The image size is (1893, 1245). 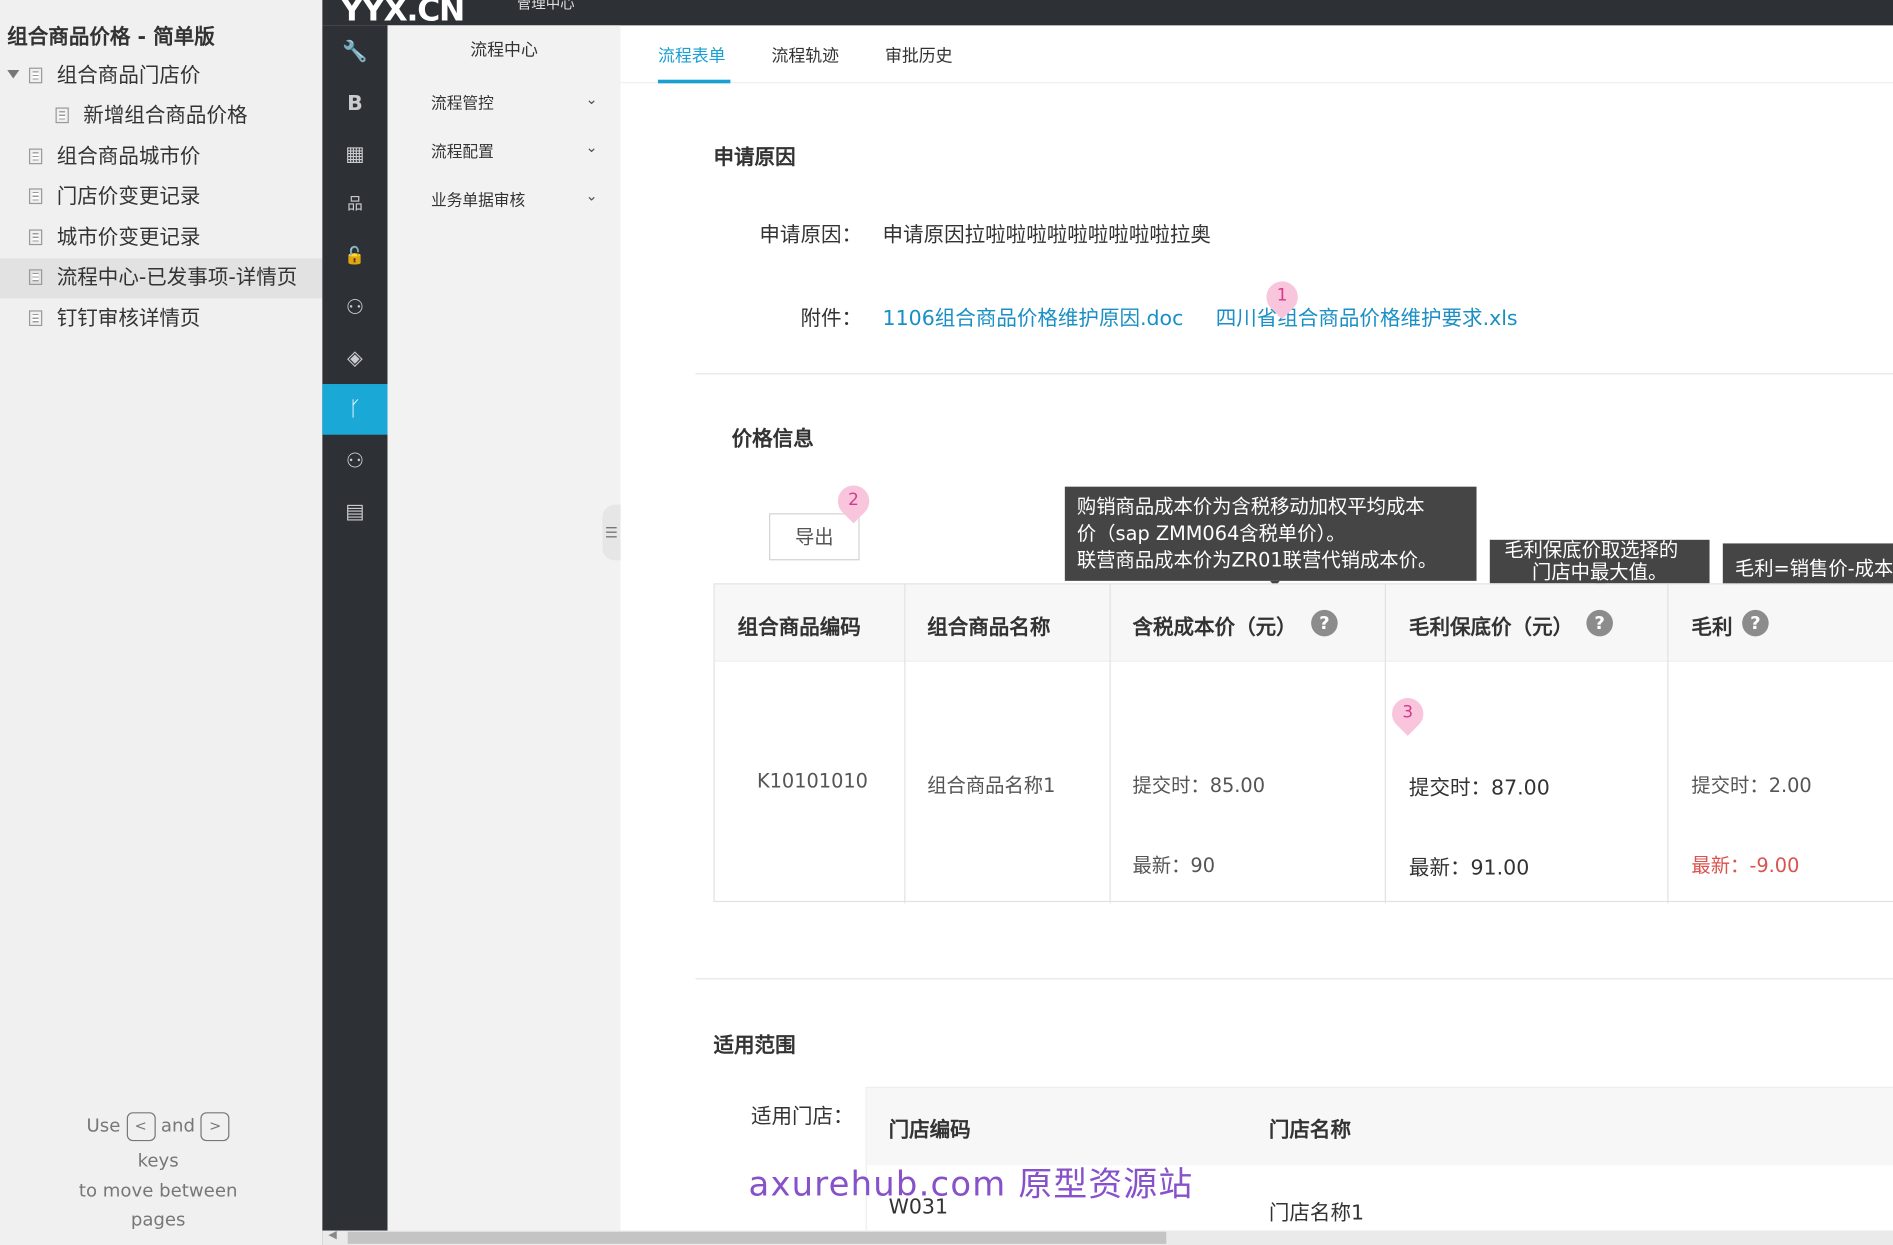 I want to click on keyboard-help: Use < and >, so click(x=158, y=1126).